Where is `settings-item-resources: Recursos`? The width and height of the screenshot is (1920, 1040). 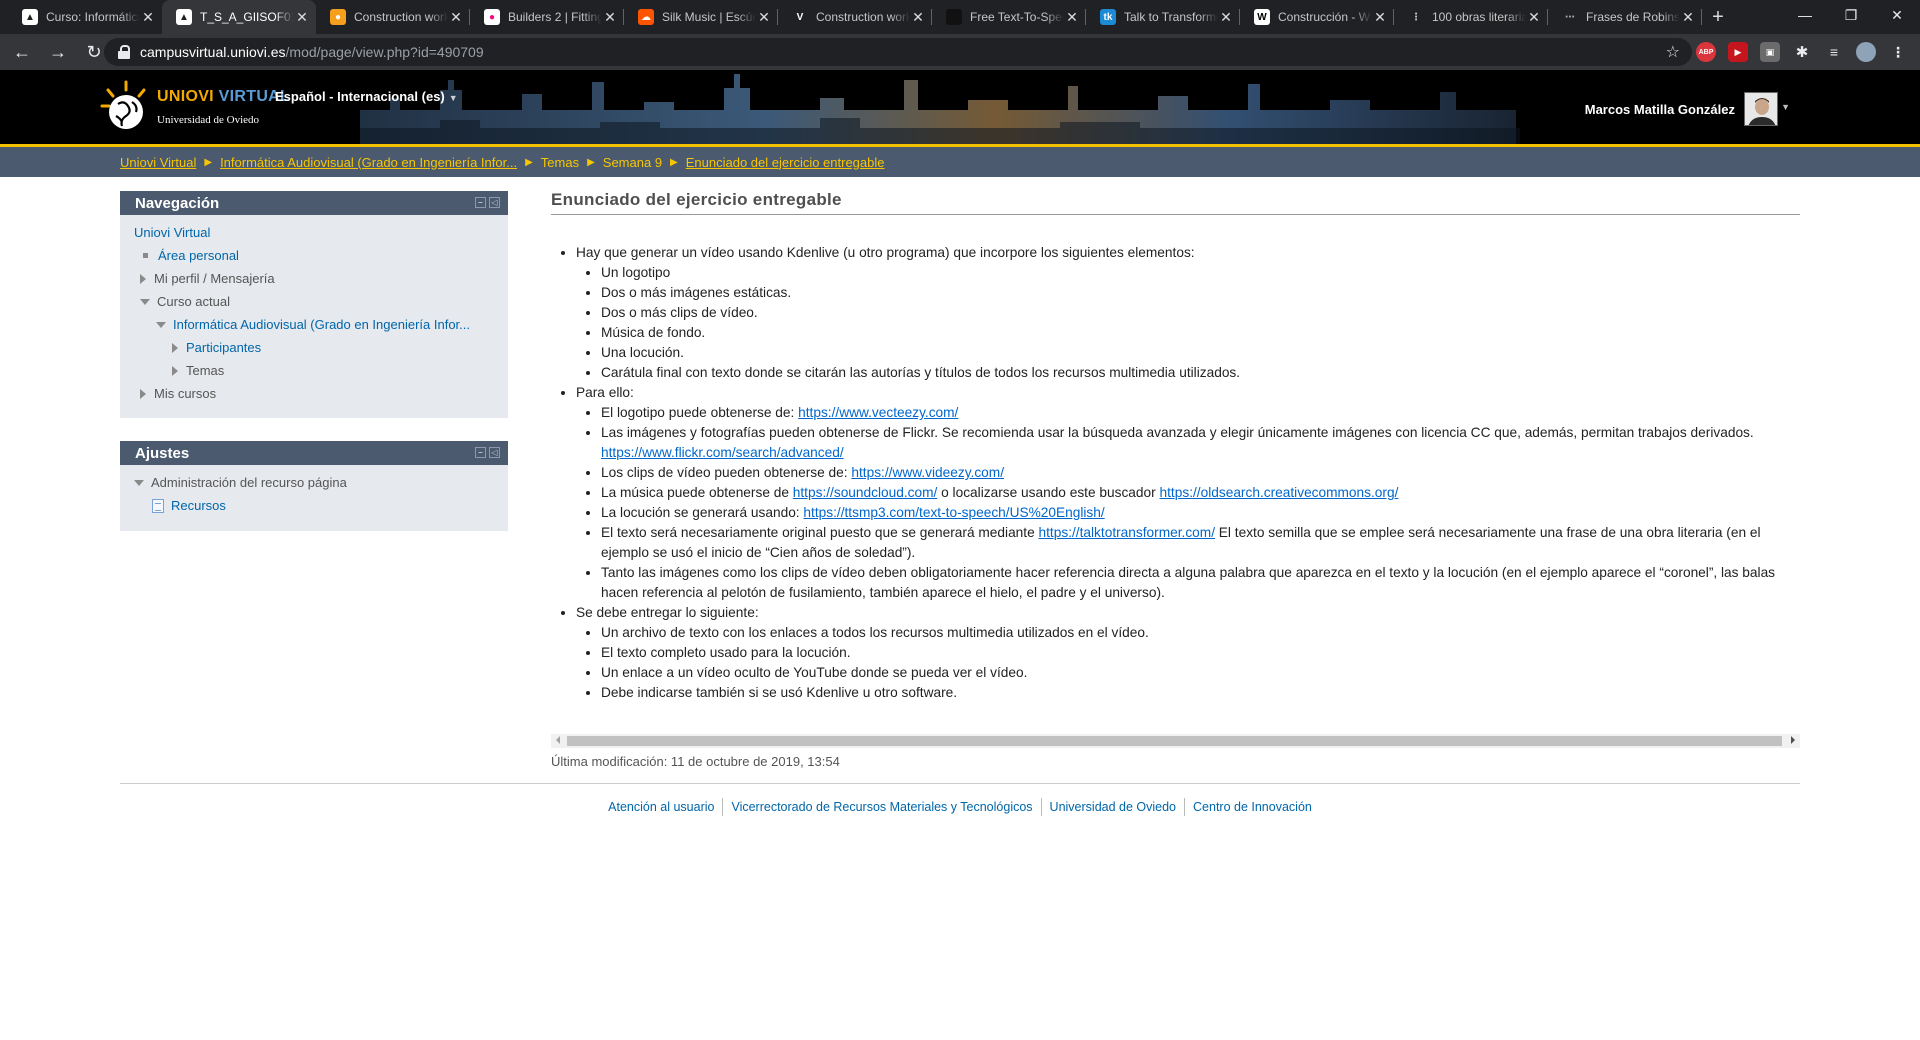 settings-item-resources: Recursos is located at coordinates (321, 505).